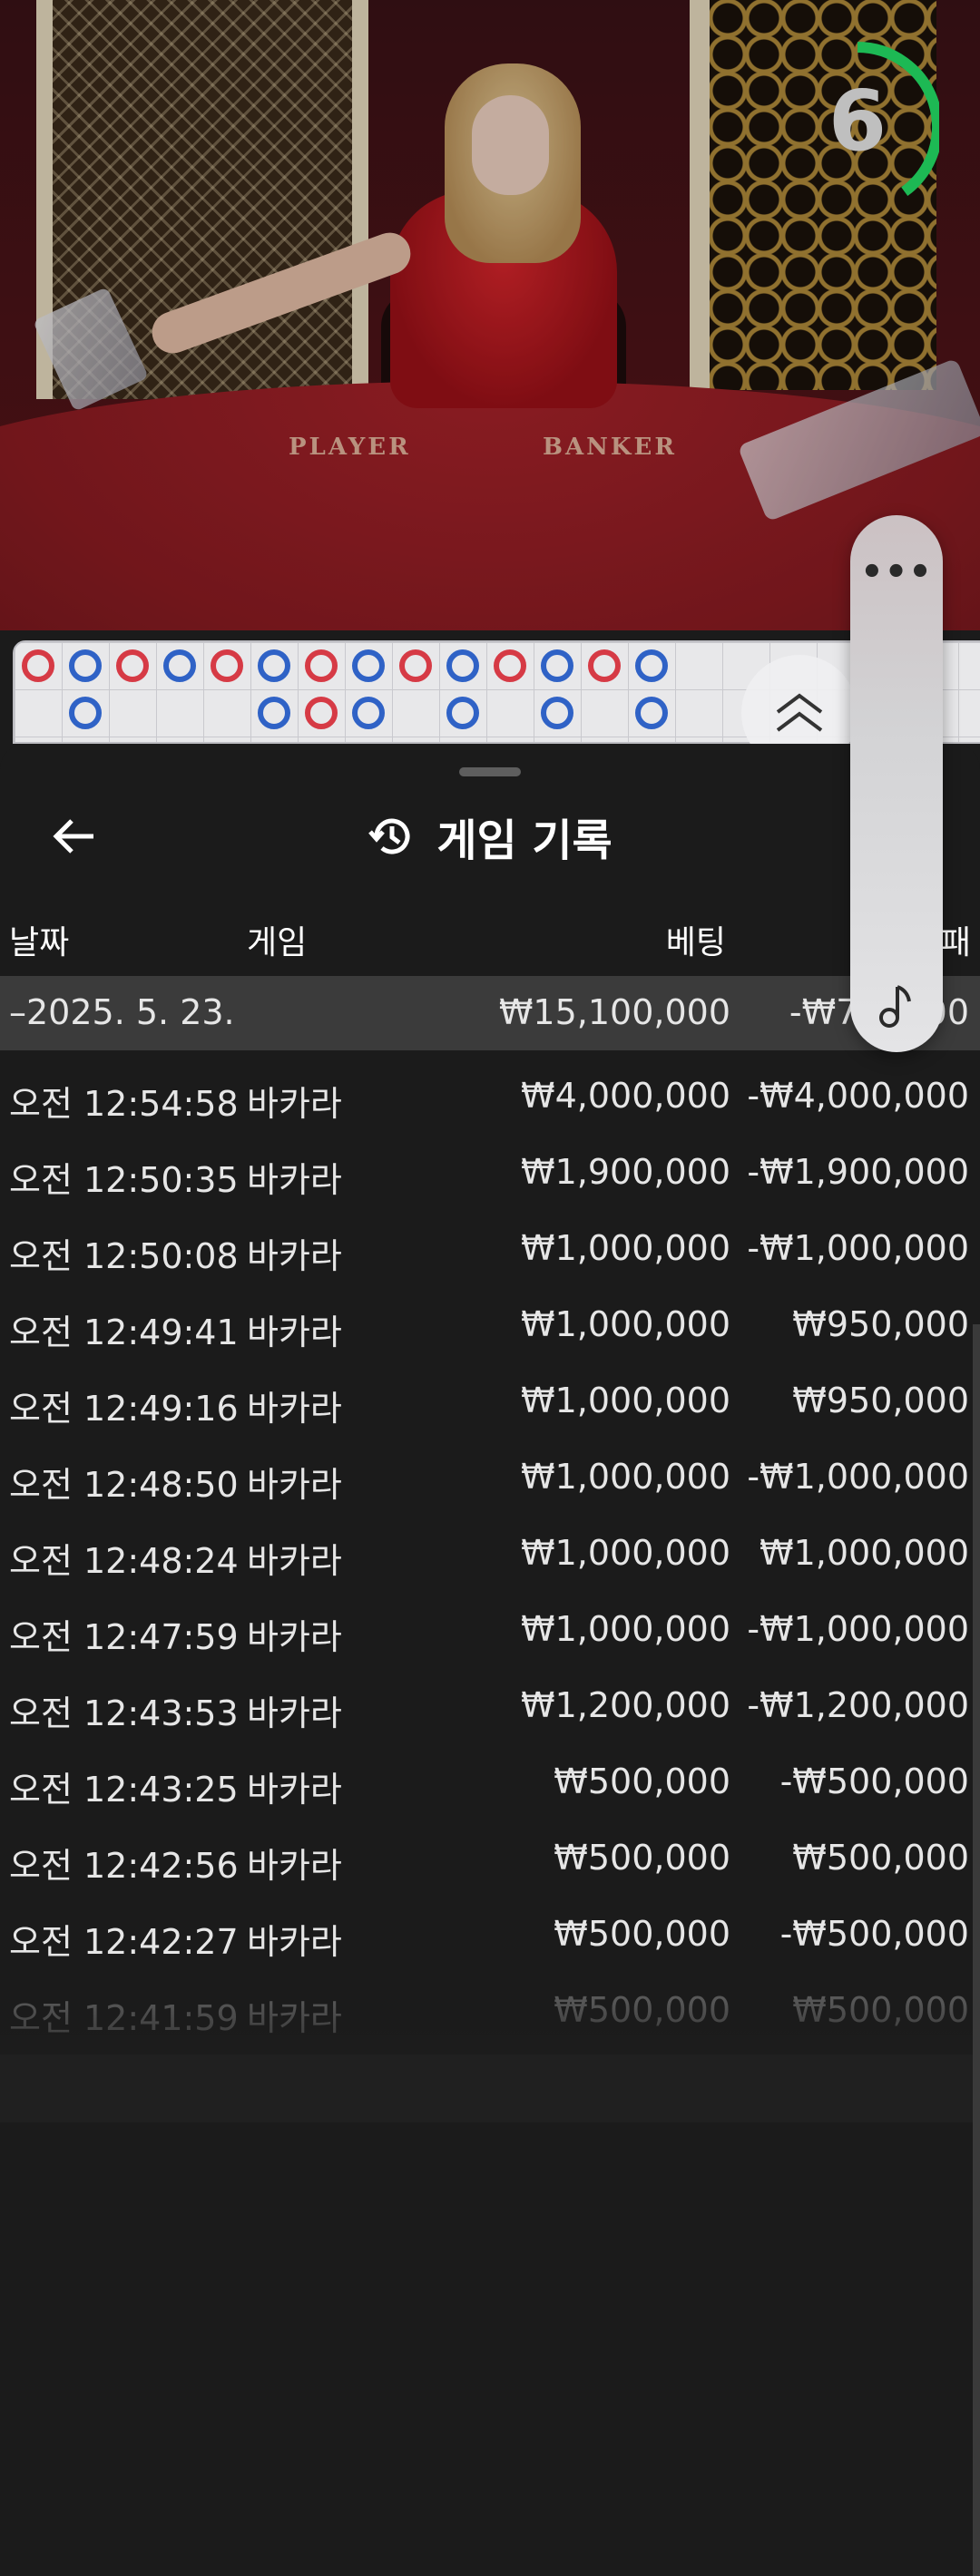  I want to click on date-summary-row: –2025. 5. 23. ₩15,100,000 -₩7,2…00, so click(490, 1013).